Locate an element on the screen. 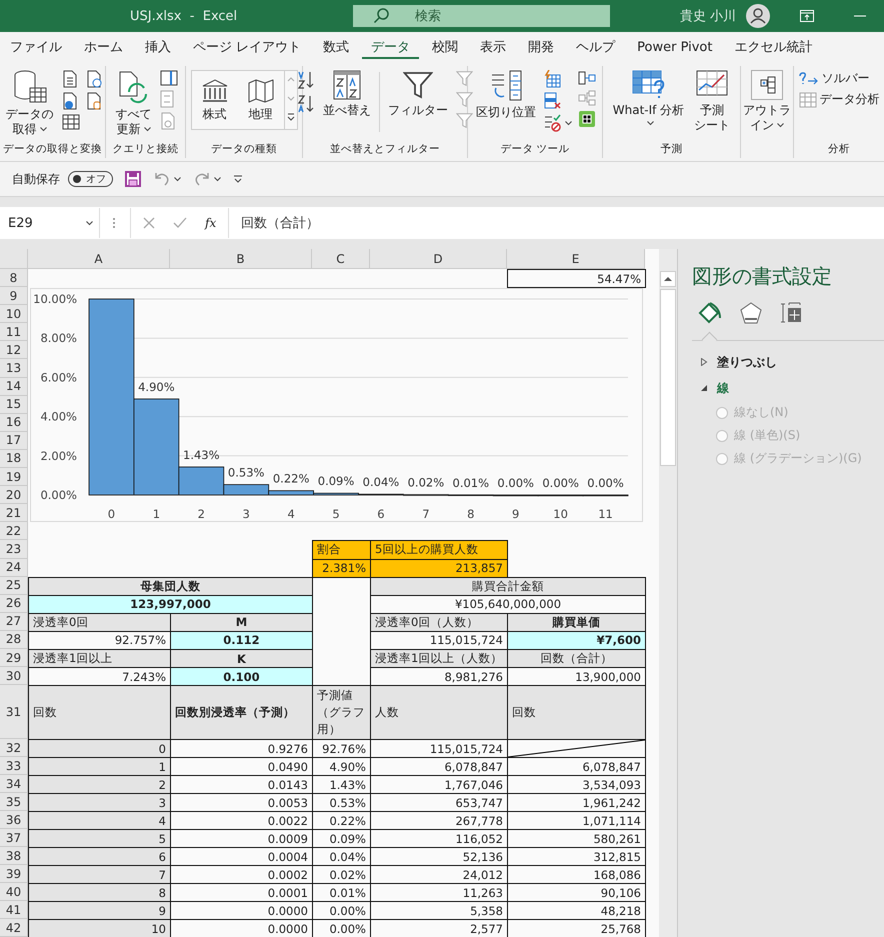 The height and width of the screenshot is (937, 884). table-cell: 7 is located at coordinates (99, 874).